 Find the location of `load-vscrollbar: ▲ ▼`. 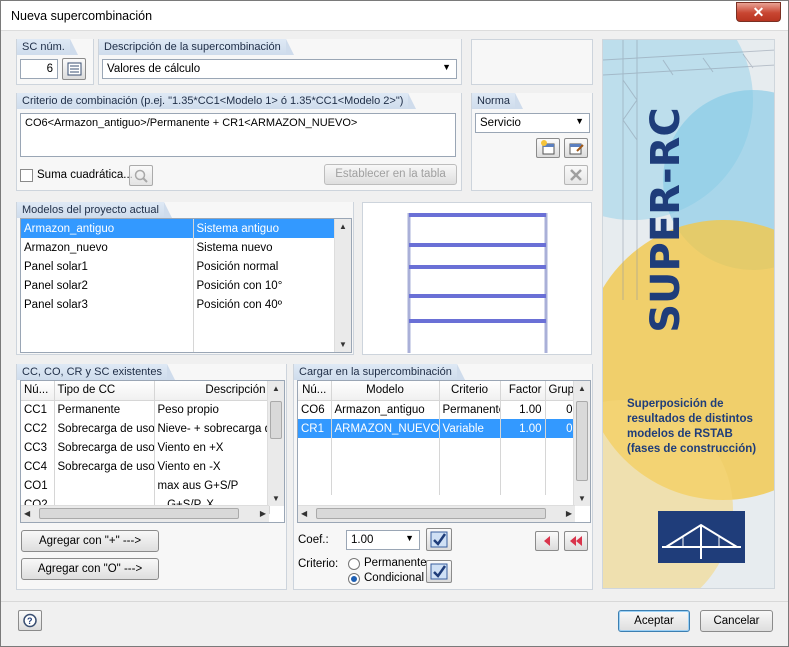

load-vscrollbar: ▲ ▼ is located at coordinates (581, 443).